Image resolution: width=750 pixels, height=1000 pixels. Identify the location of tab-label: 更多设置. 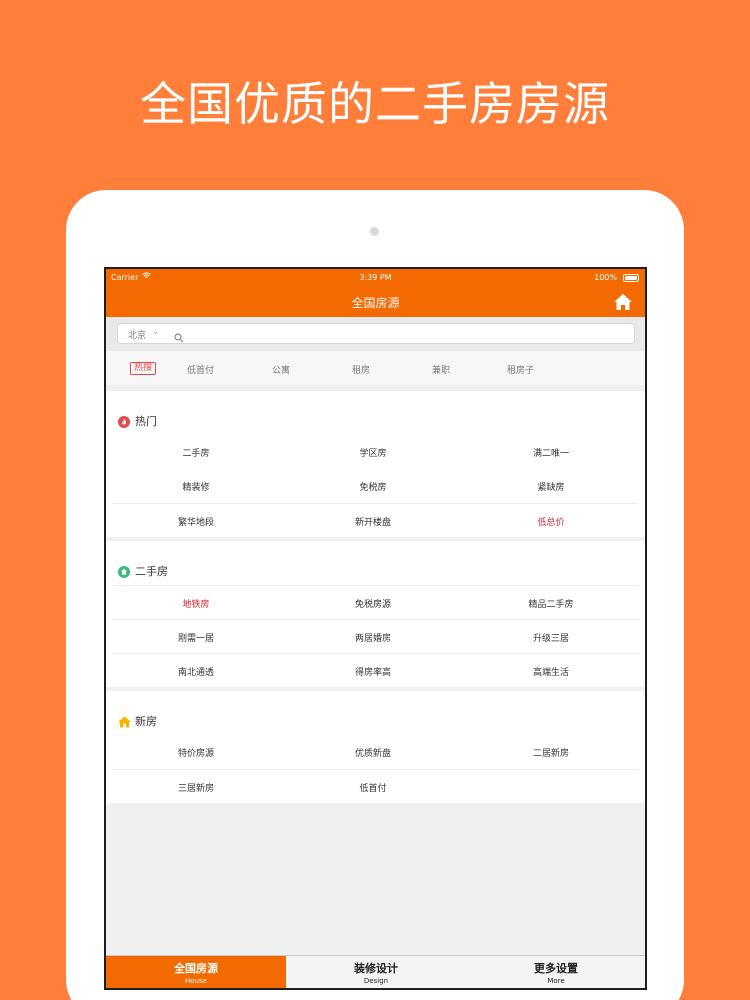
(556, 968).